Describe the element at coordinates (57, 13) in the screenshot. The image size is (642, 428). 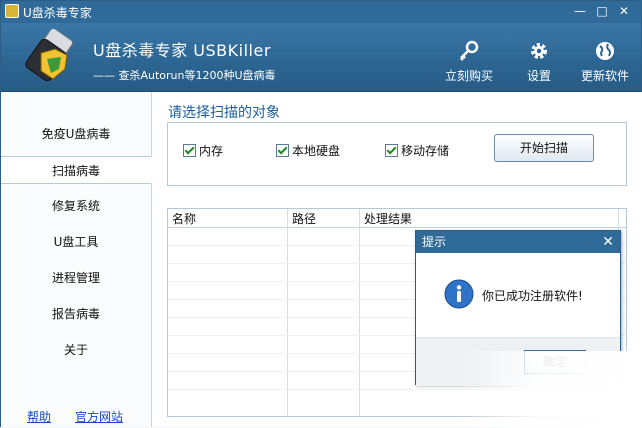
I see `window-title: U盘杀毒专家` at that location.